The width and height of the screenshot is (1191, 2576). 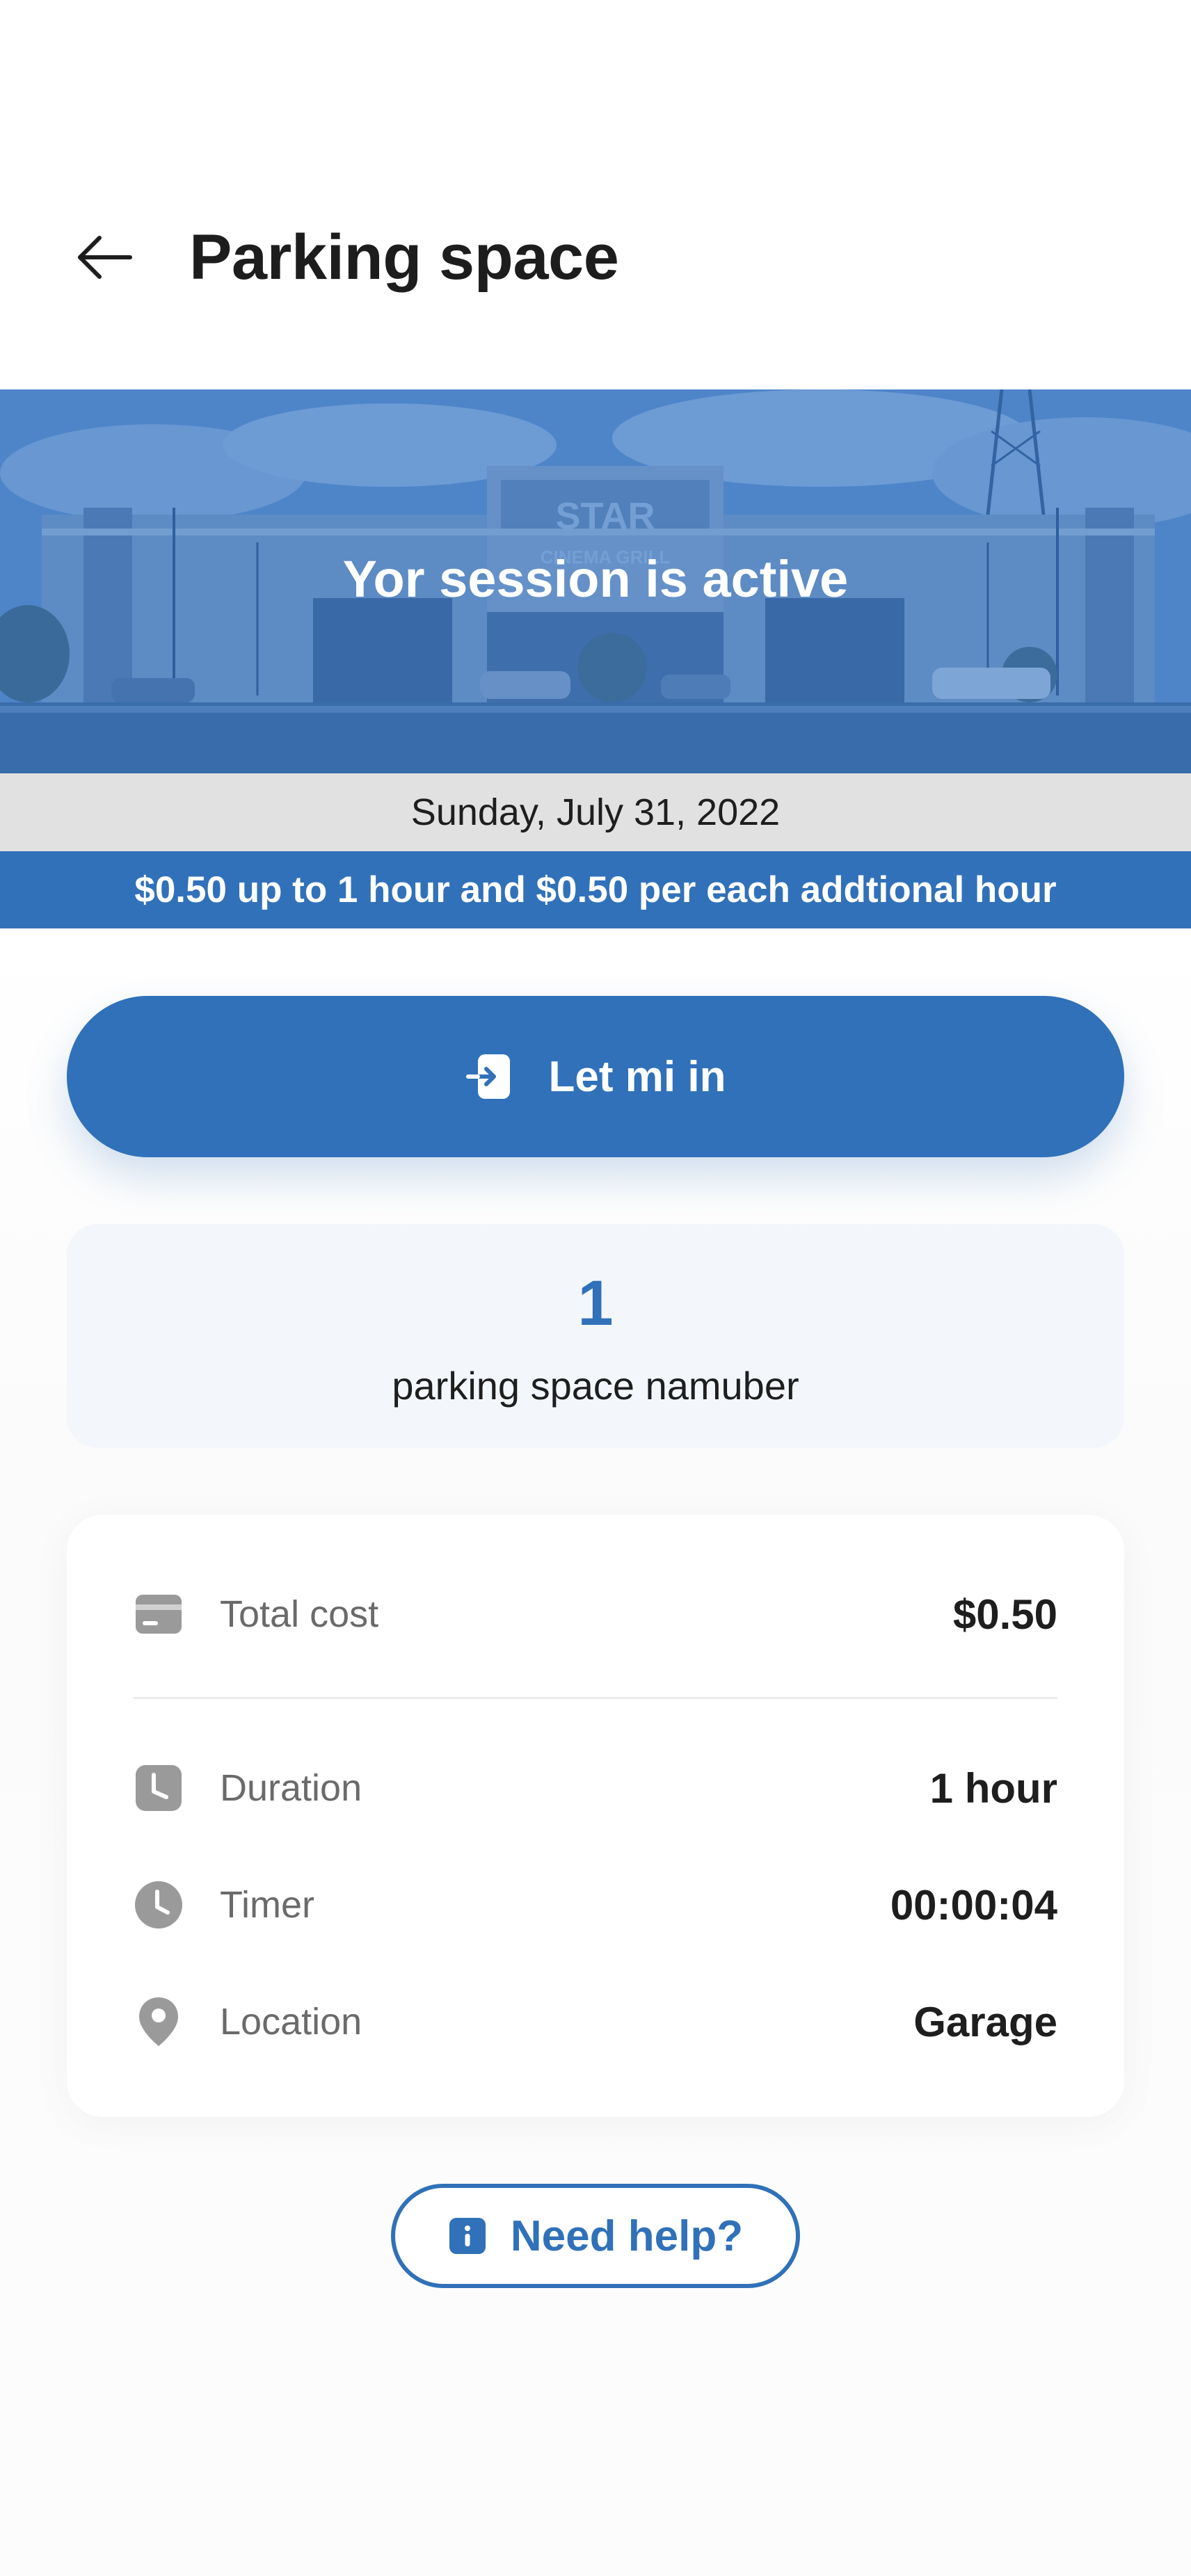 What do you see at coordinates (629, 1614) in the screenshot?
I see `total-cost-row: Total cost $0.50` at bounding box center [629, 1614].